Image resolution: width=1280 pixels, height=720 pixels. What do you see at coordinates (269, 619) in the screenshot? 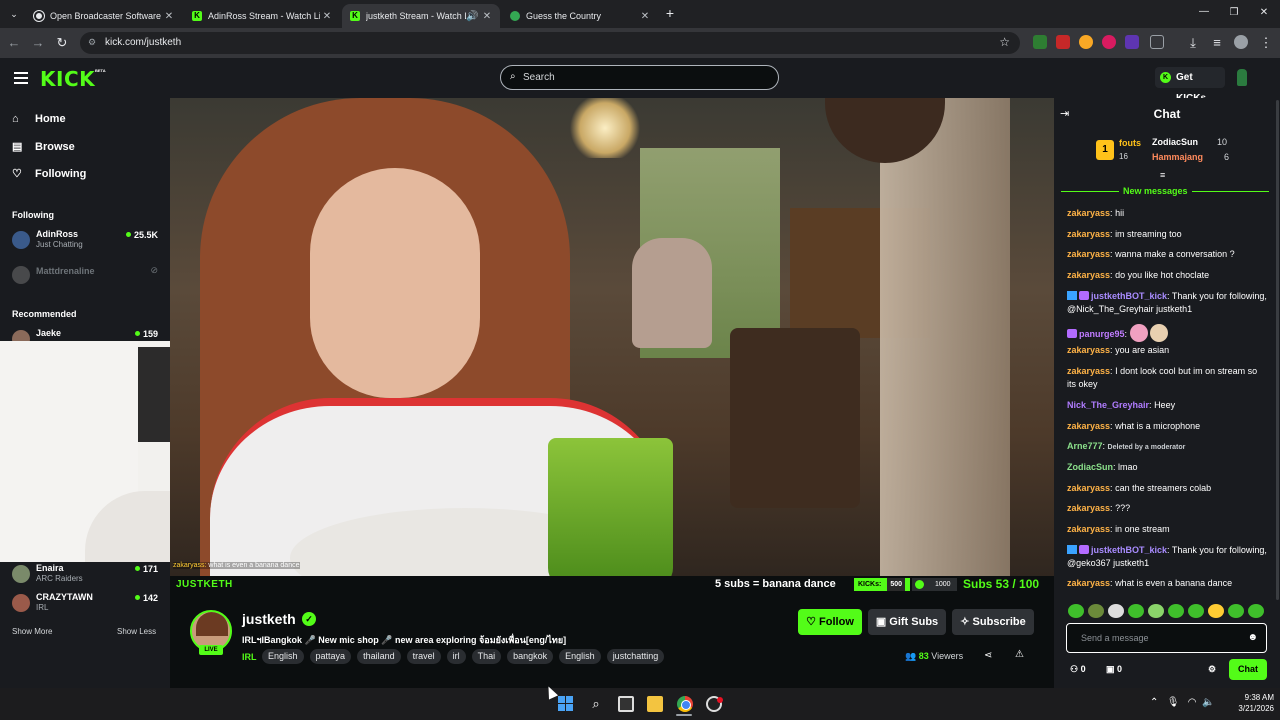
I see `channel-name: justketh` at bounding box center [269, 619].